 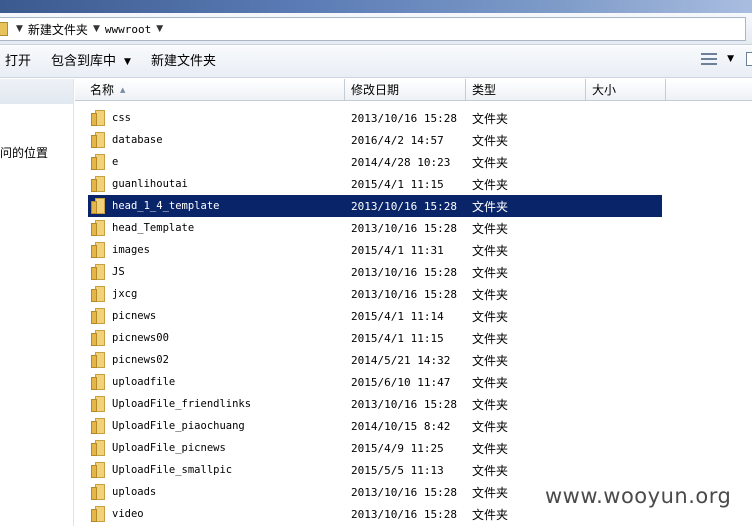 What do you see at coordinates (24, 152) in the screenshot?
I see `nav-item-recent-places: 问的位置` at bounding box center [24, 152].